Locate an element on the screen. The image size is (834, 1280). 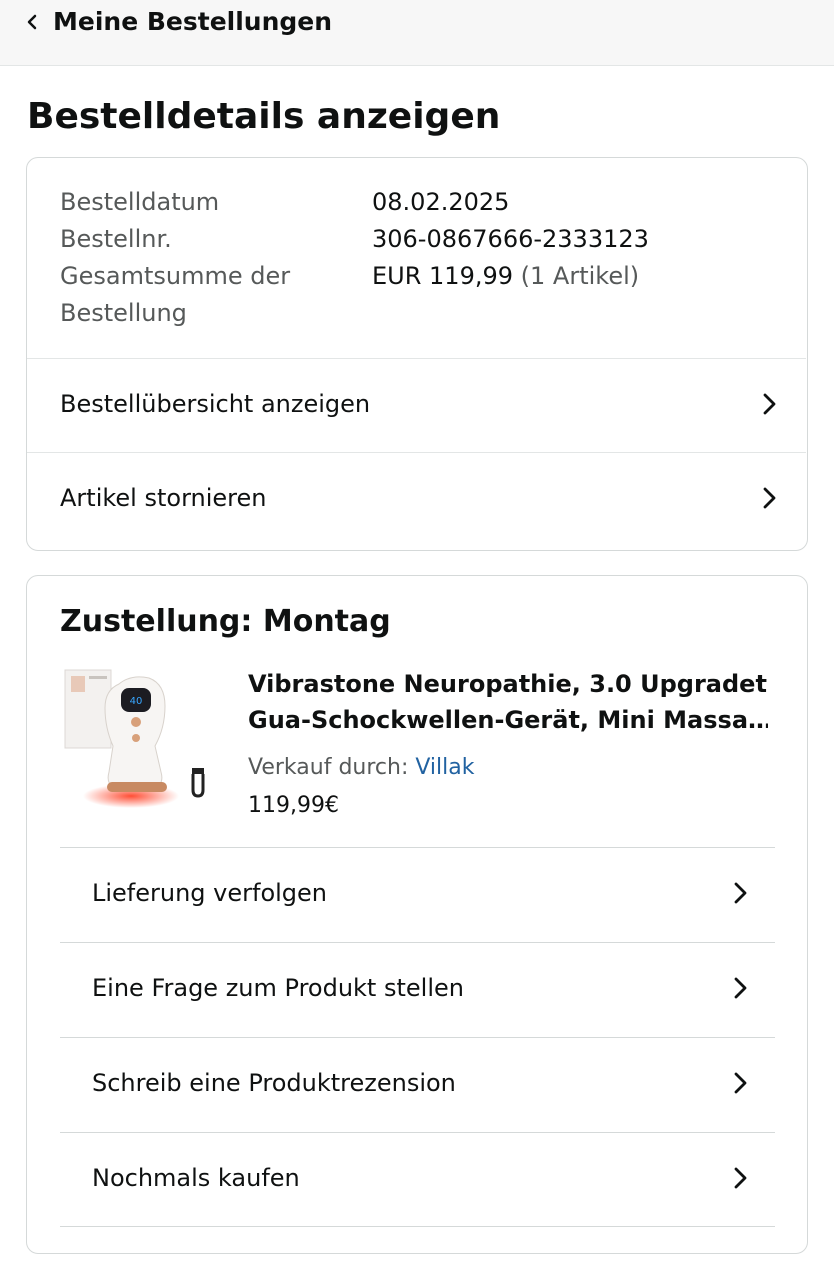
order-total-amount: EUR 119,99 is located at coordinates (443, 276).